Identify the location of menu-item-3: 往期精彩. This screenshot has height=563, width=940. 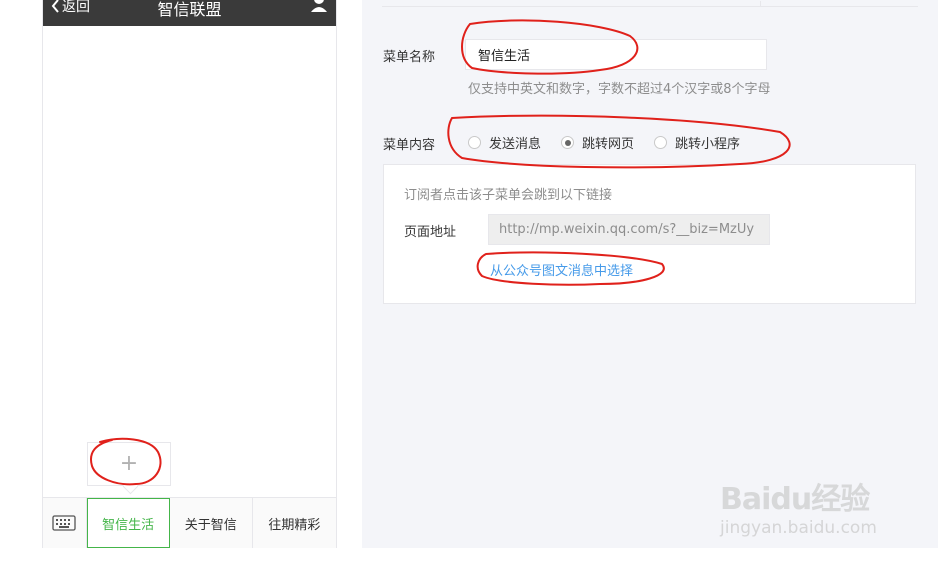
(294, 523).